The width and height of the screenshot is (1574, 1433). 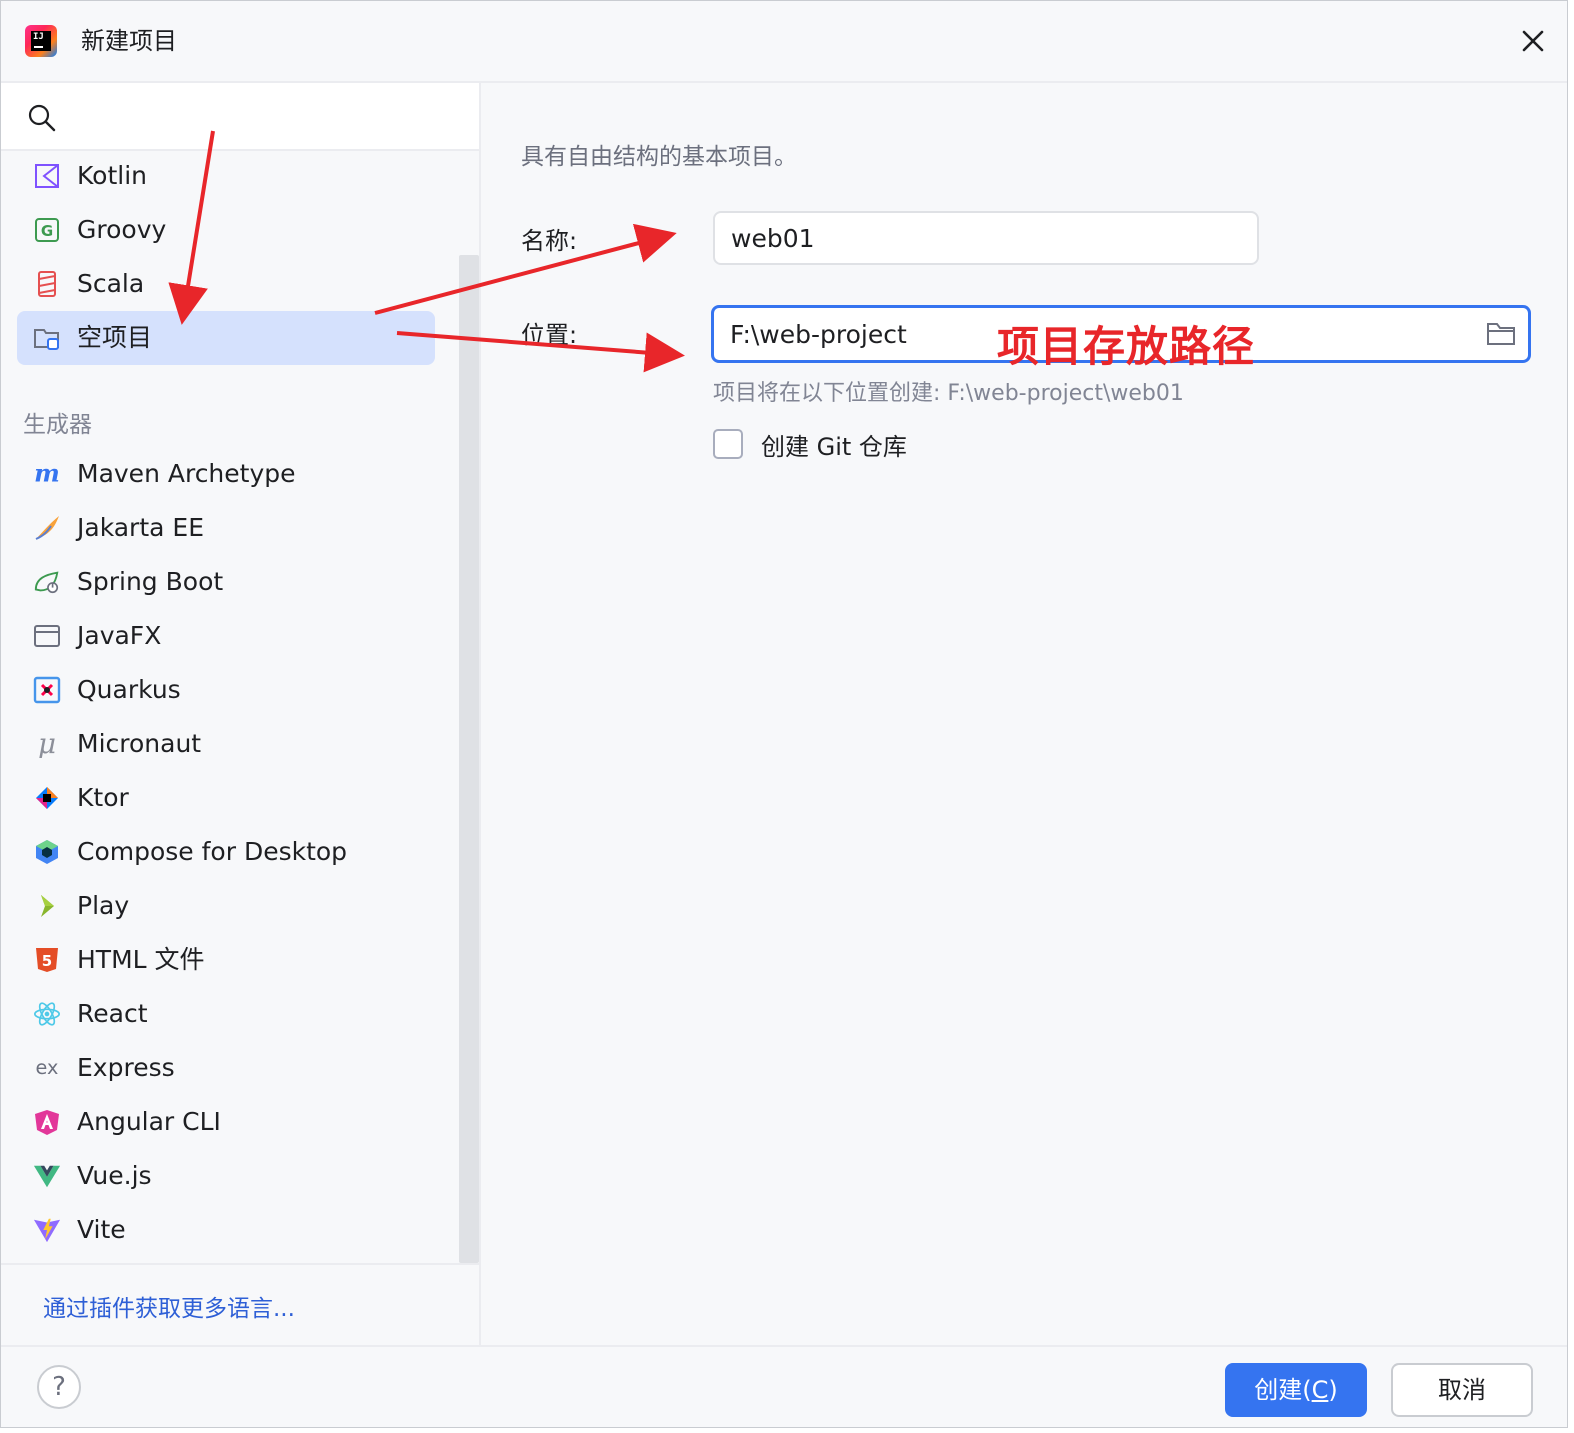 What do you see at coordinates (226, 1122) in the screenshot?
I see `sidebar-item-angular-cli: Angular CLI` at bounding box center [226, 1122].